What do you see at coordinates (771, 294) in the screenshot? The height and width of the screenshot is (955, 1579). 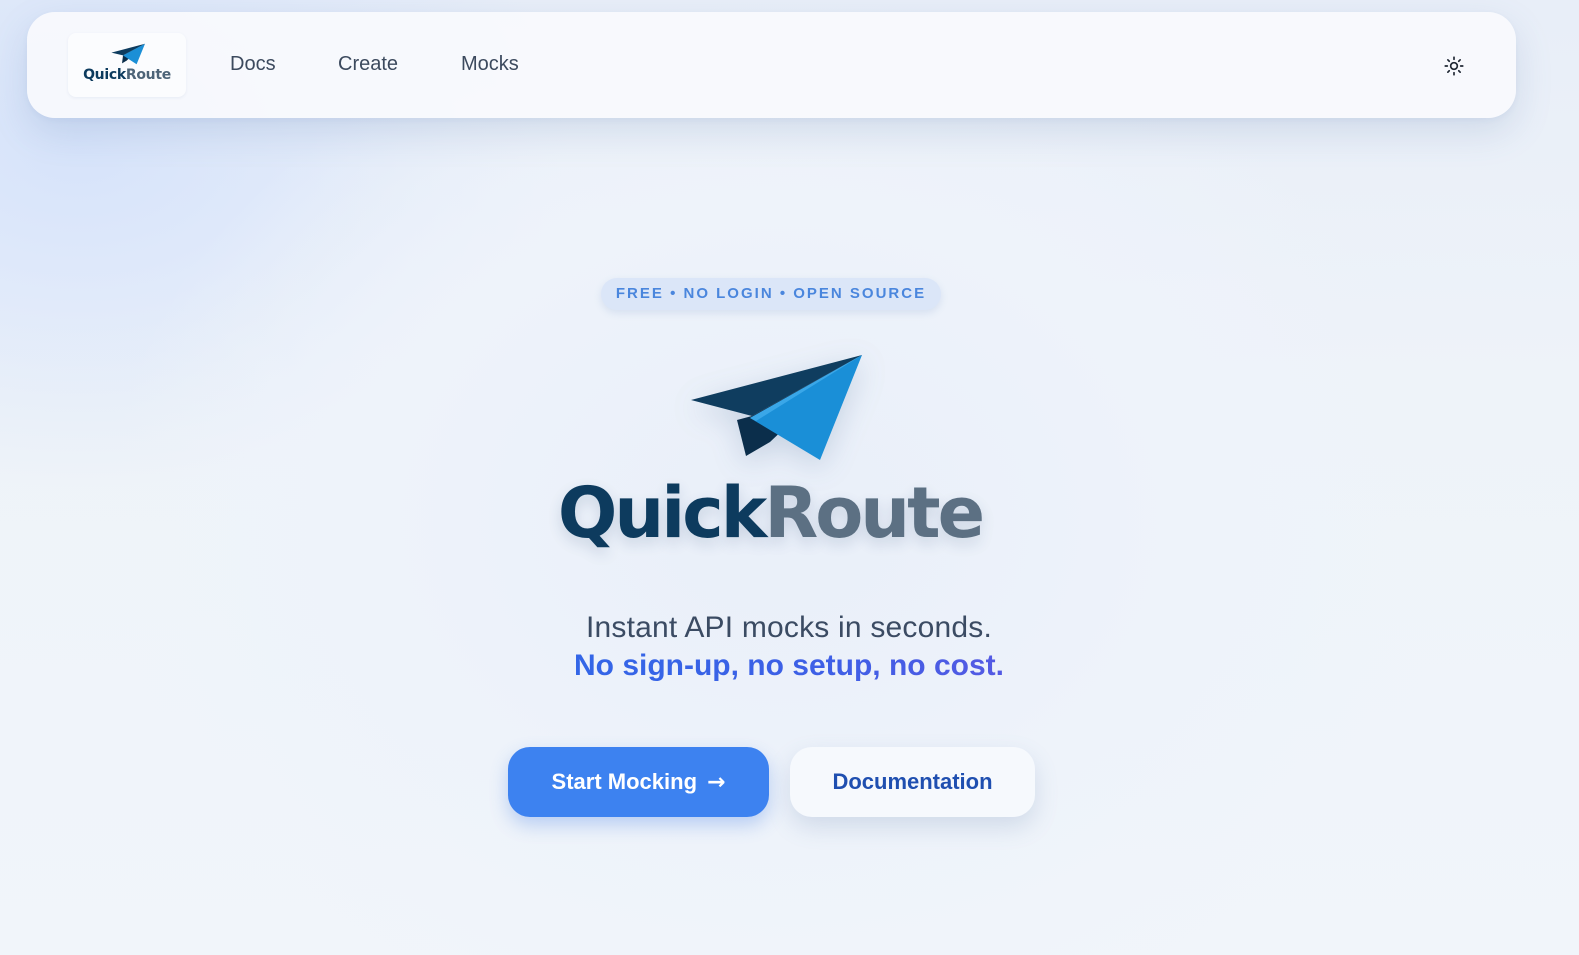 I see `feature-badge: FREE • NO LOGIN • OPEN SOURCE` at bounding box center [771, 294].